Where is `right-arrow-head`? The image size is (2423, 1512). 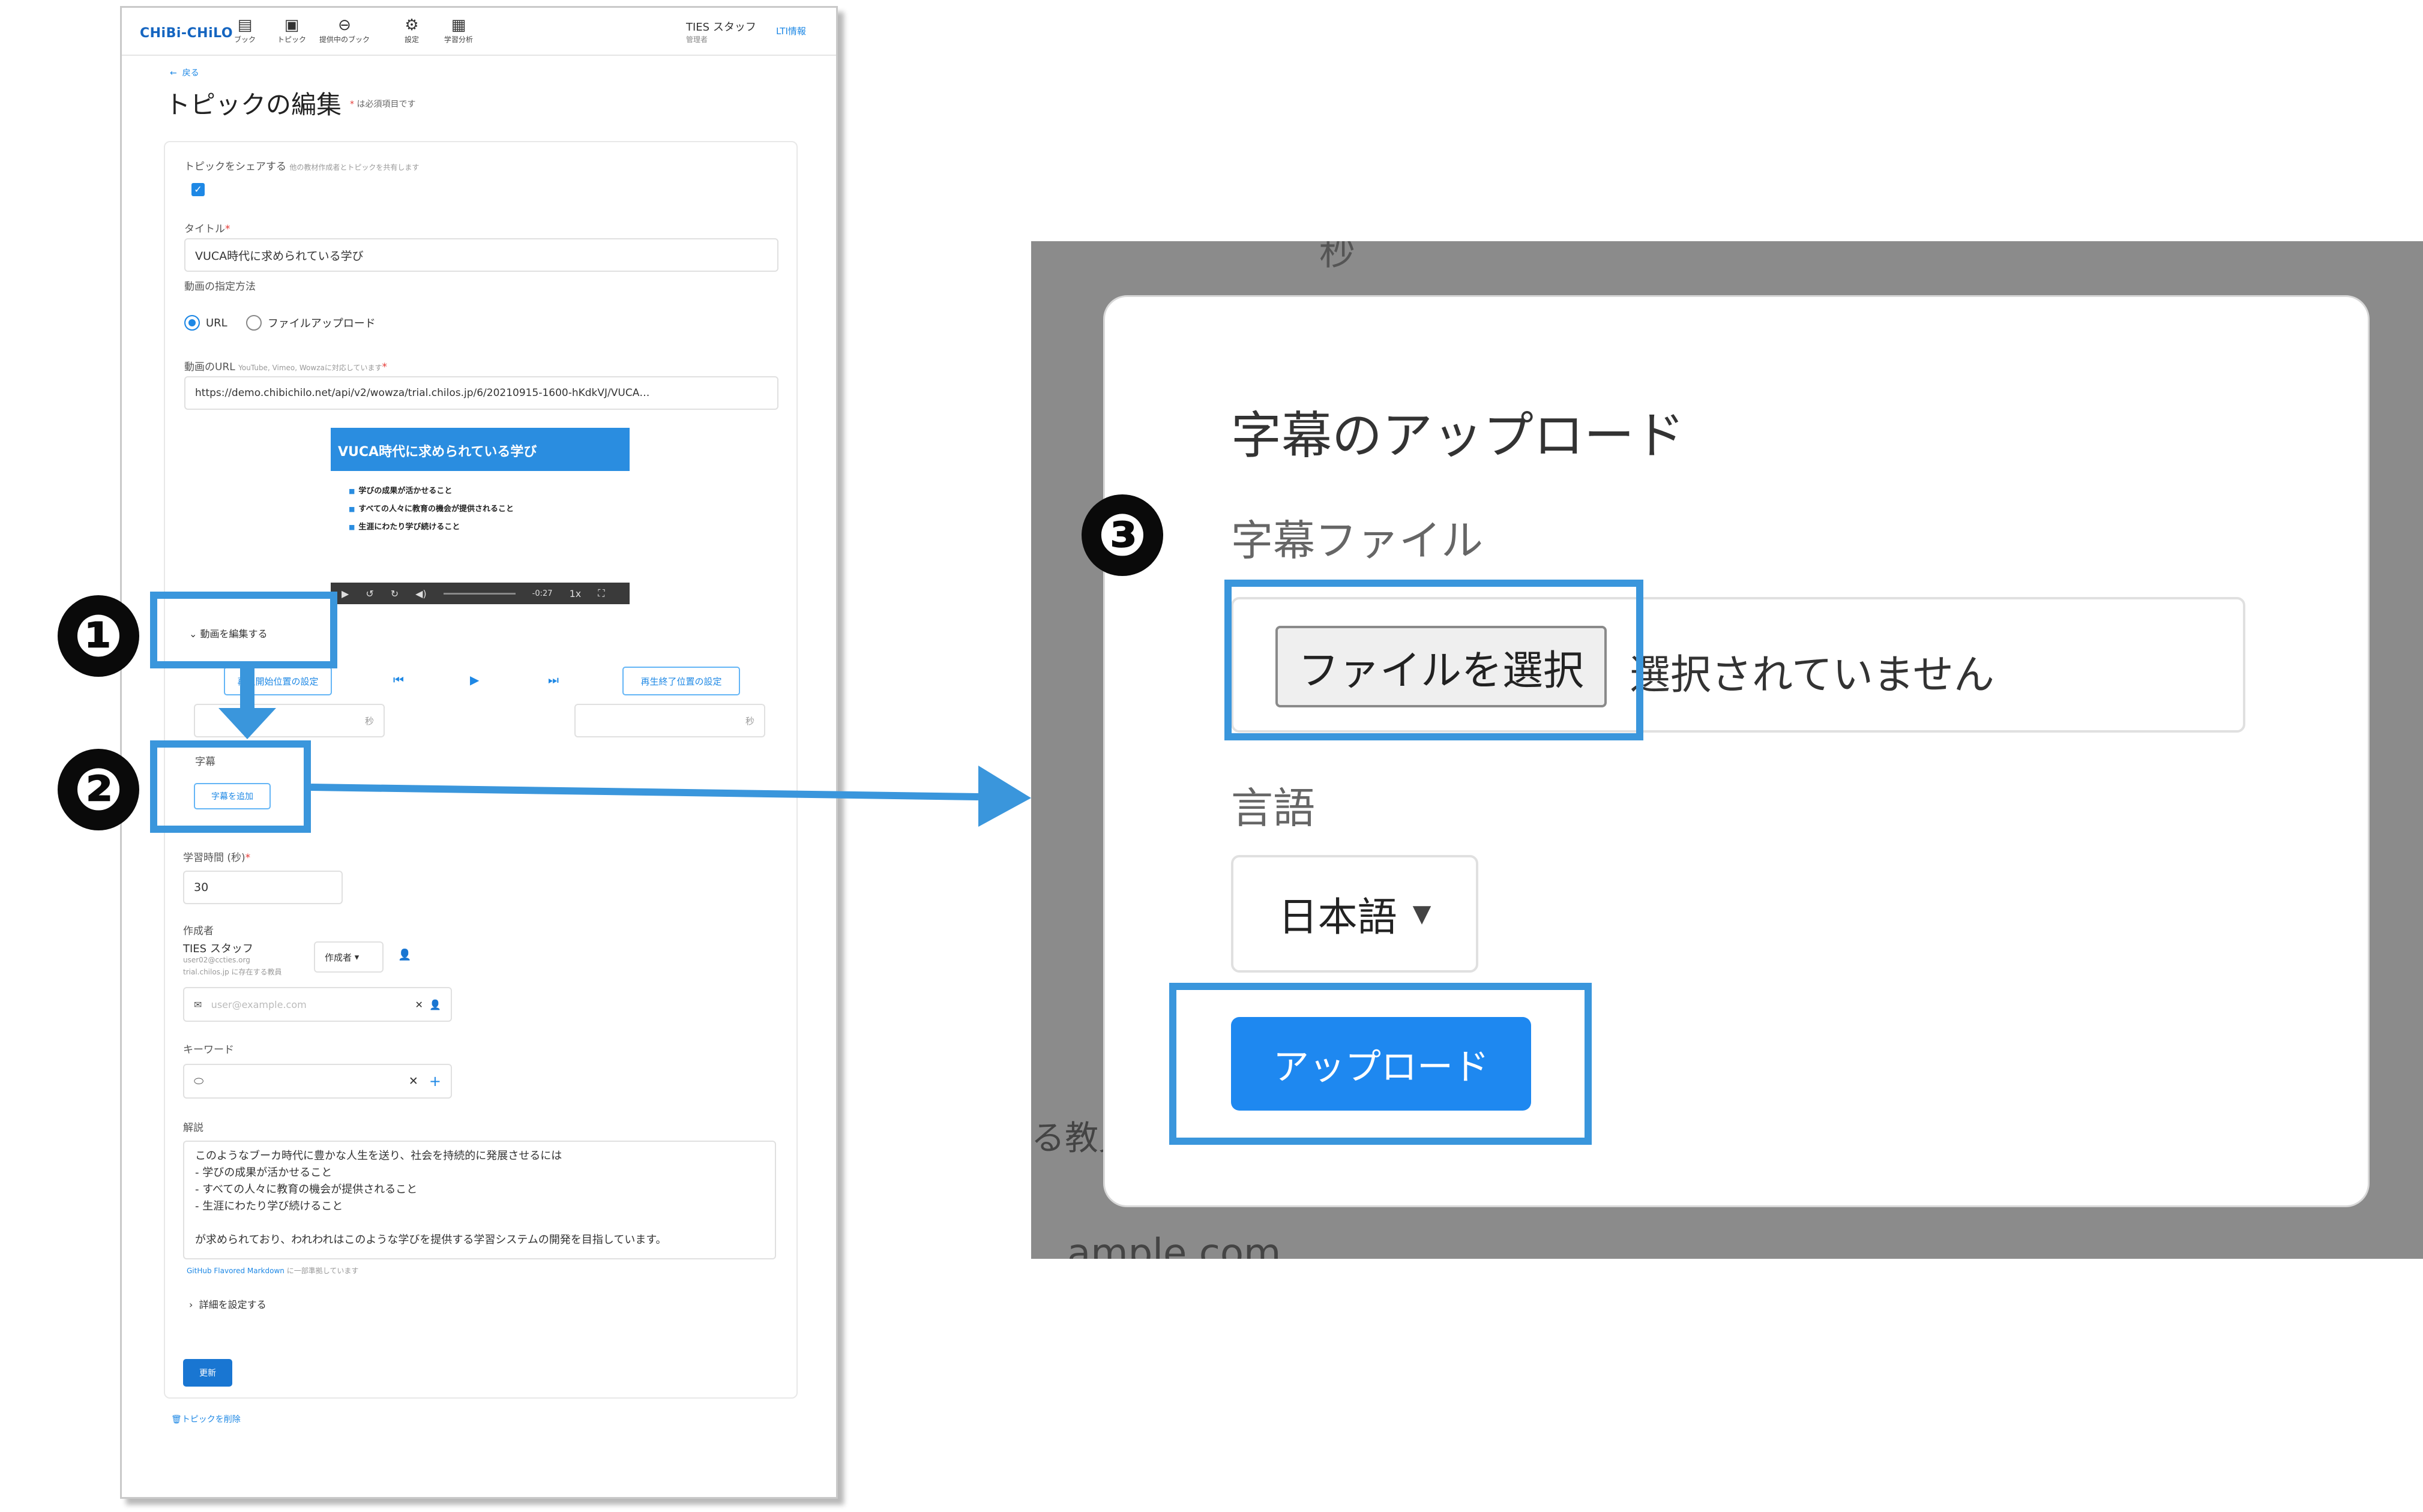
right-arrow-head is located at coordinates (1005, 796).